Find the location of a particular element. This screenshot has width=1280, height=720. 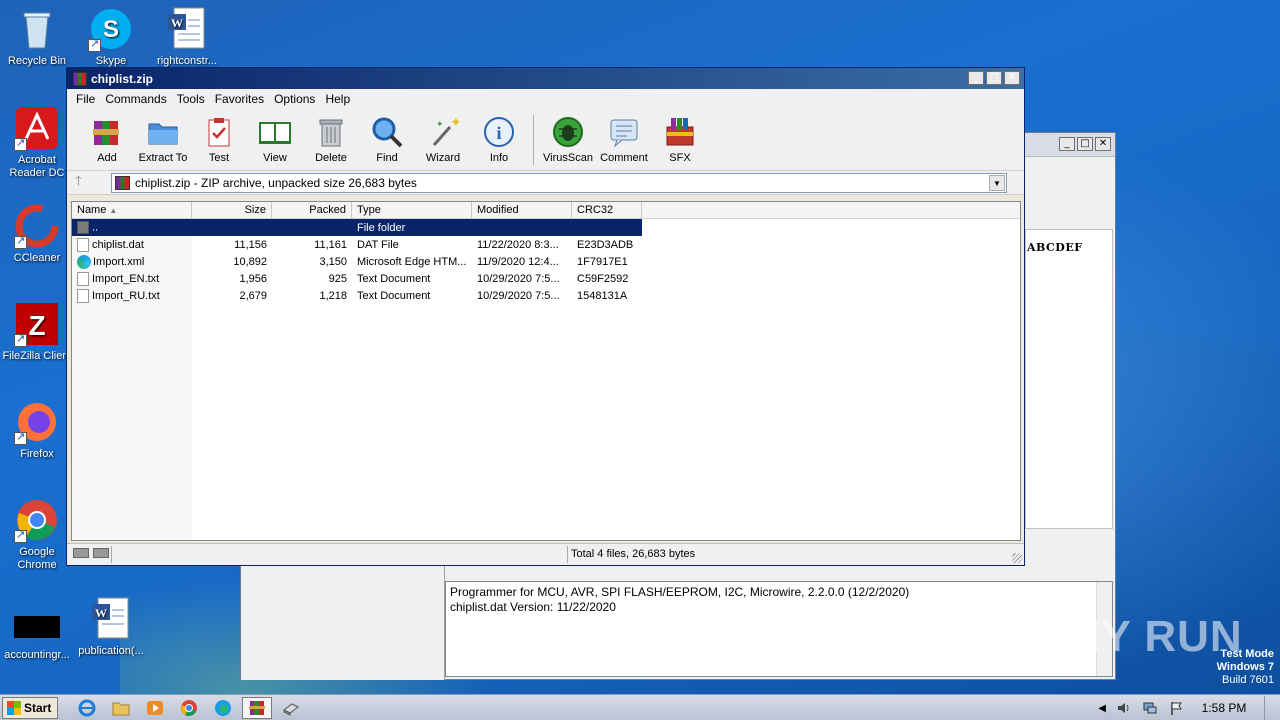

winrar-titlebar: chiplist.zip _ □ ✕ is located at coordinates (545, 78).